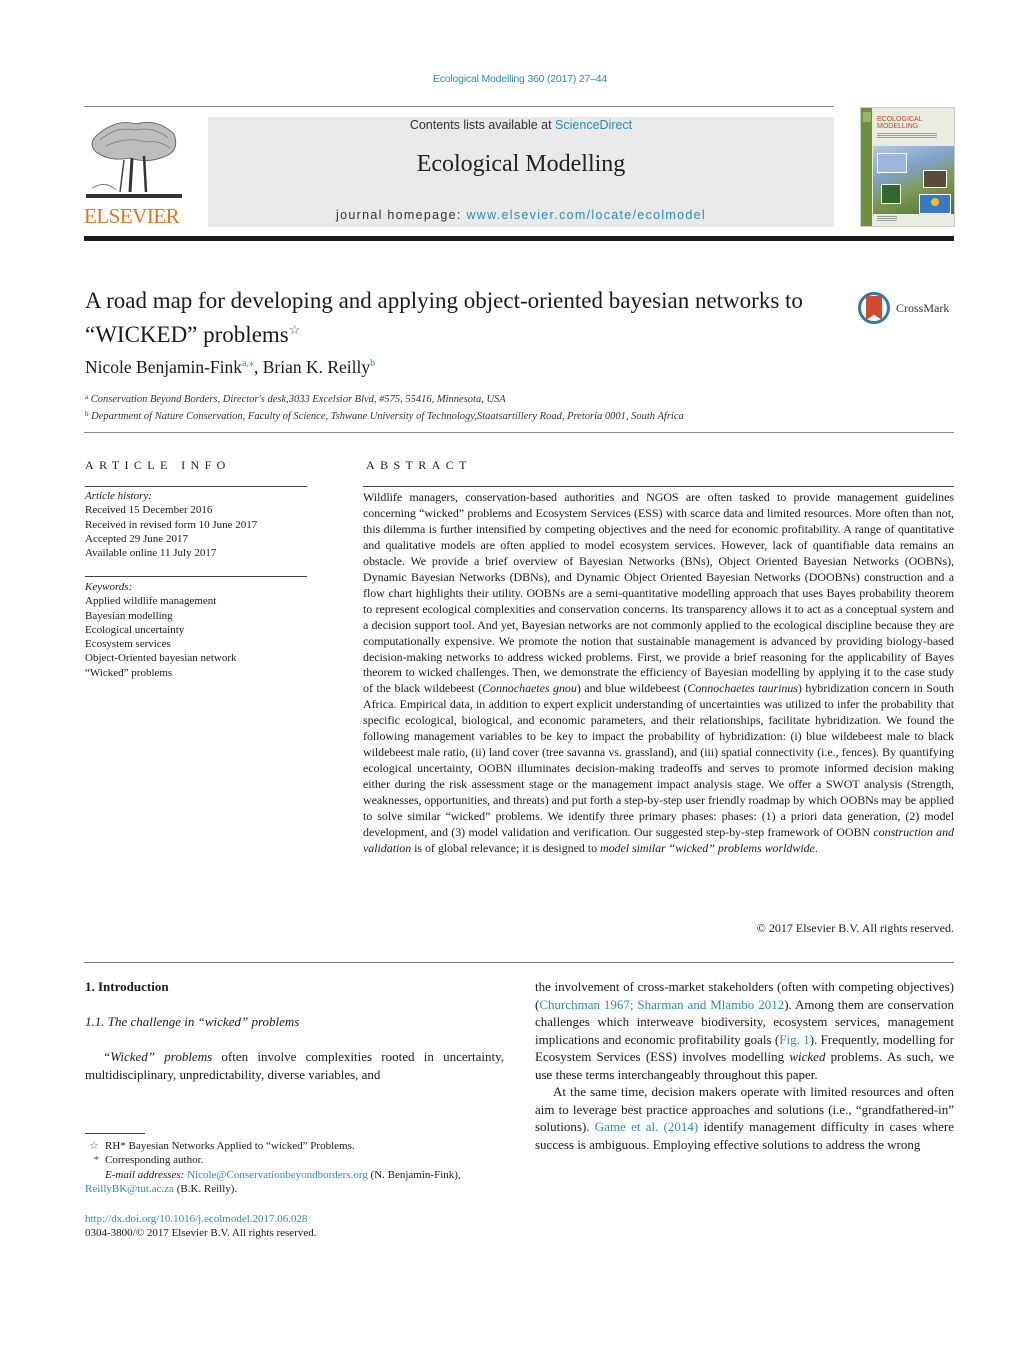  I want to click on cover-subtitle, so click(907, 136).